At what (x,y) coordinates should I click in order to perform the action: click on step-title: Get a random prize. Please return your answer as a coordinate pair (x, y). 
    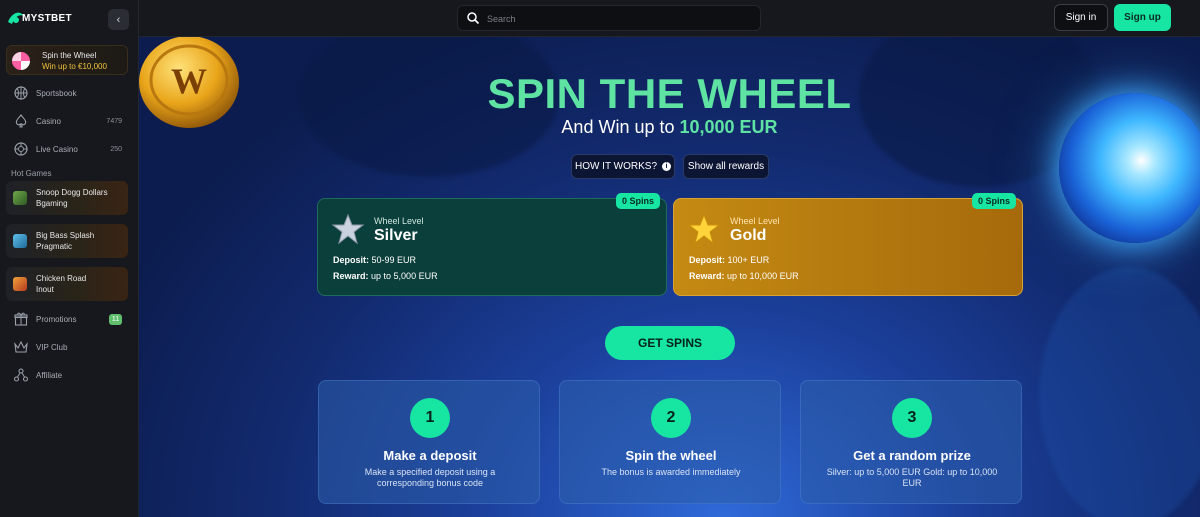
    Looking at the image, I should click on (912, 455).